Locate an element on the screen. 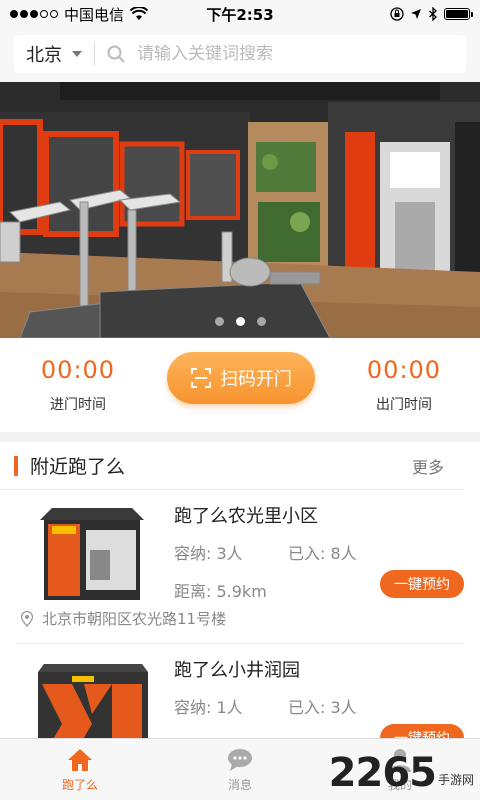 This screenshot has width=480, height=800. carrier-name: 中国电信 is located at coordinates (94, 14).